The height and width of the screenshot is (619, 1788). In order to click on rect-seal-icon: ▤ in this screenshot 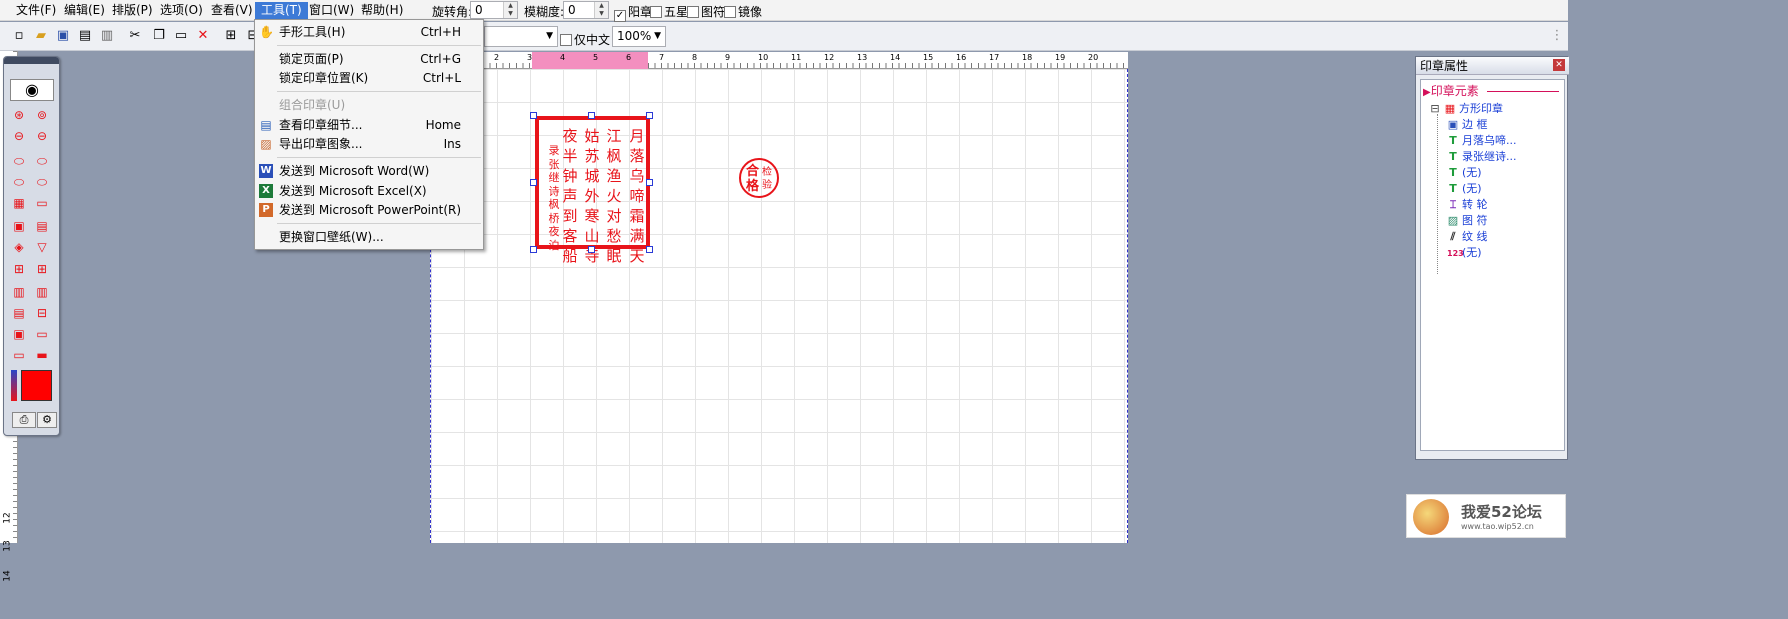, I will do `click(42, 226)`.